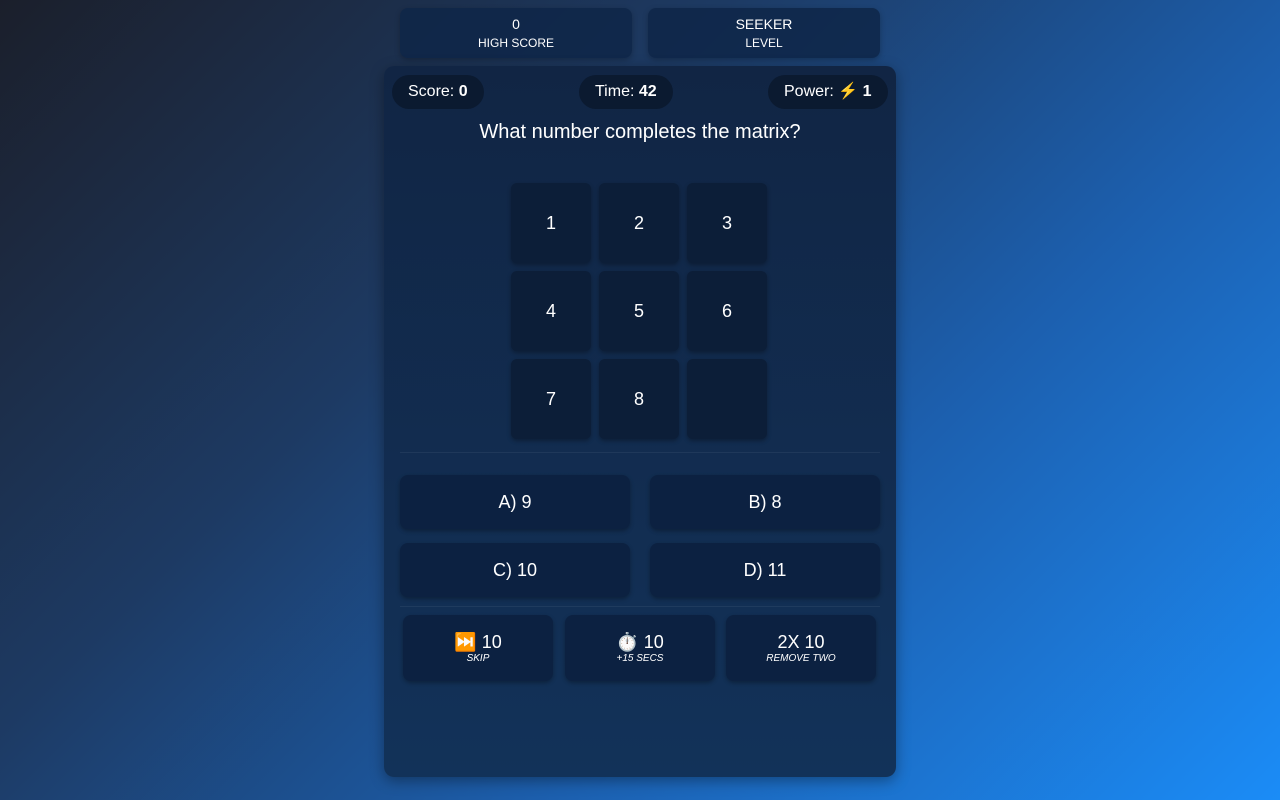 The image size is (1280, 800). What do you see at coordinates (627, 642) in the screenshot?
I see `stopwatch-icon: ⏱️` at bounding box center [627, 642].